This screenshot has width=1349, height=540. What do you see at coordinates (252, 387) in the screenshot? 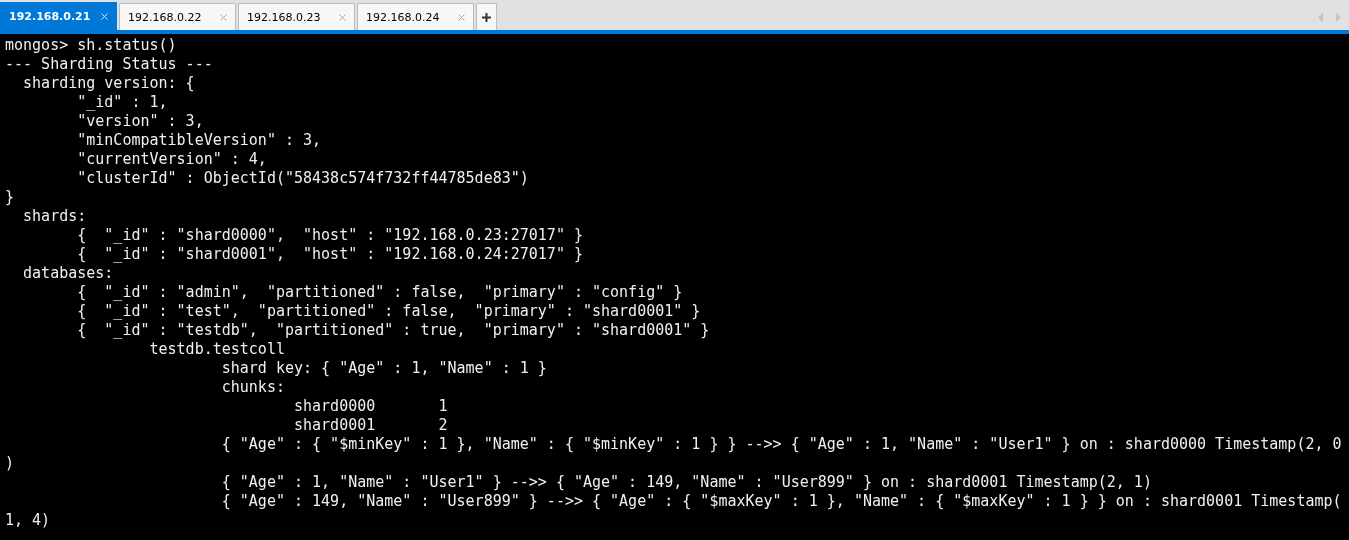
I see `terminal-line: chunks:` at bounding box center [252, 387].